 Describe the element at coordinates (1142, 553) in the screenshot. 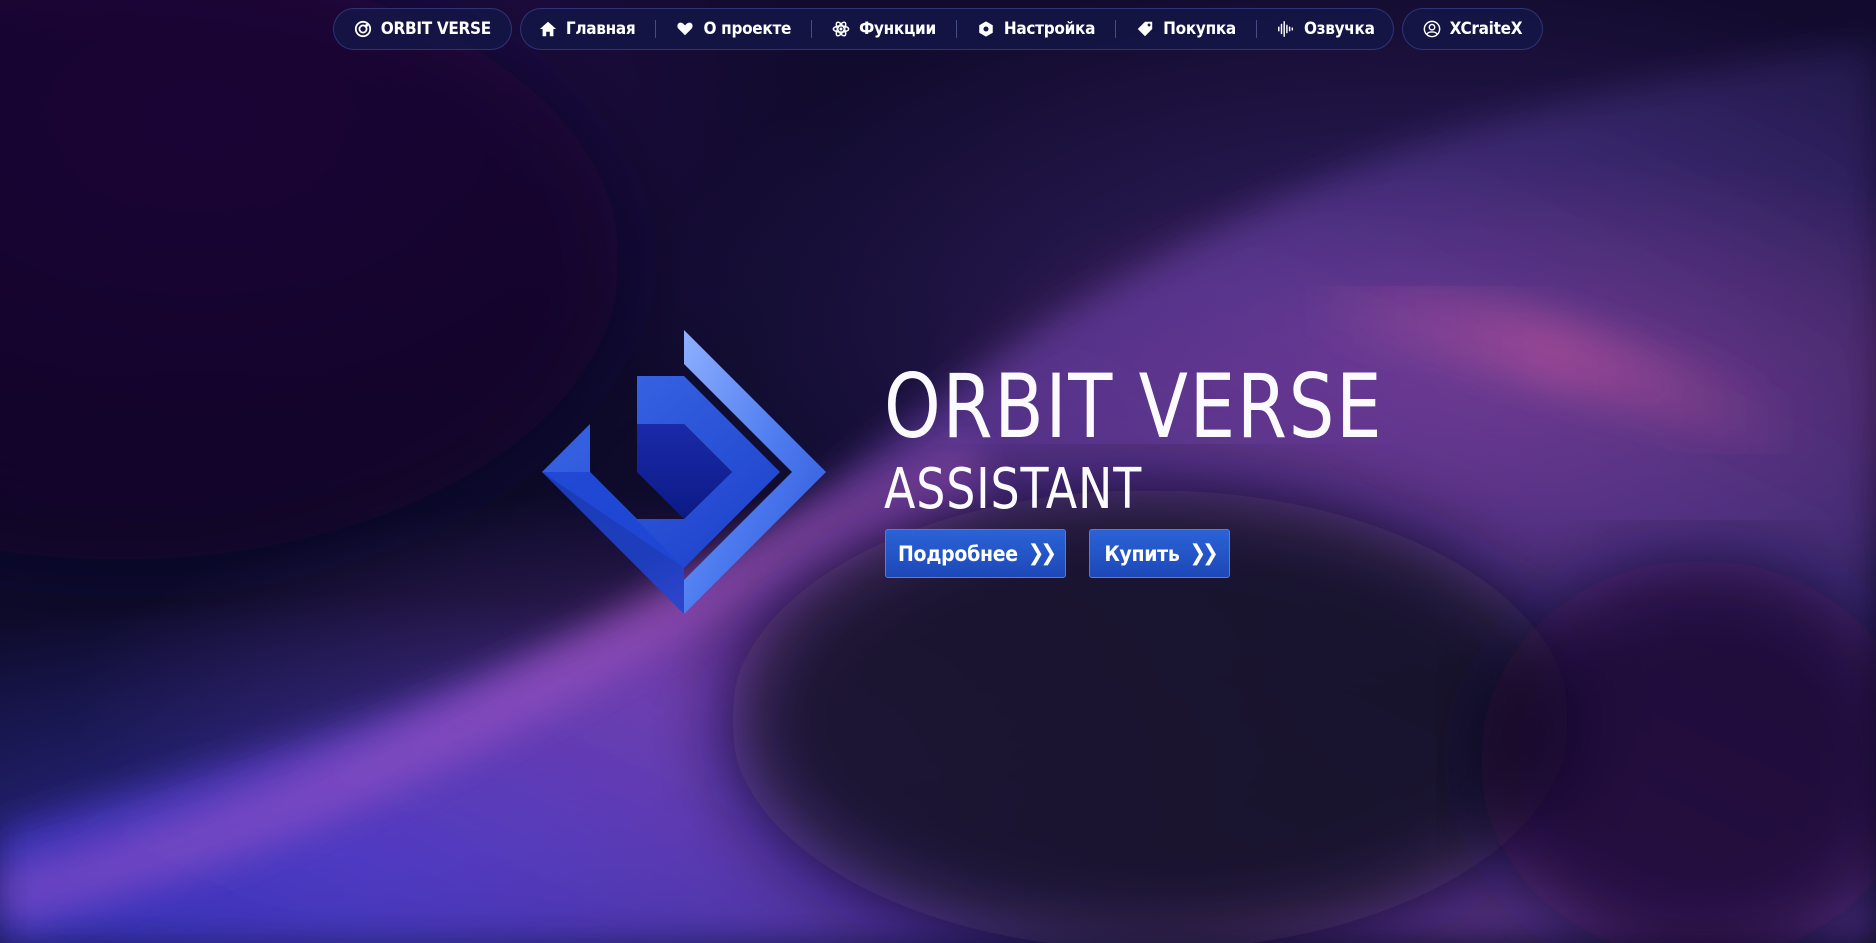

I see `buy-label: Купить` at that location.